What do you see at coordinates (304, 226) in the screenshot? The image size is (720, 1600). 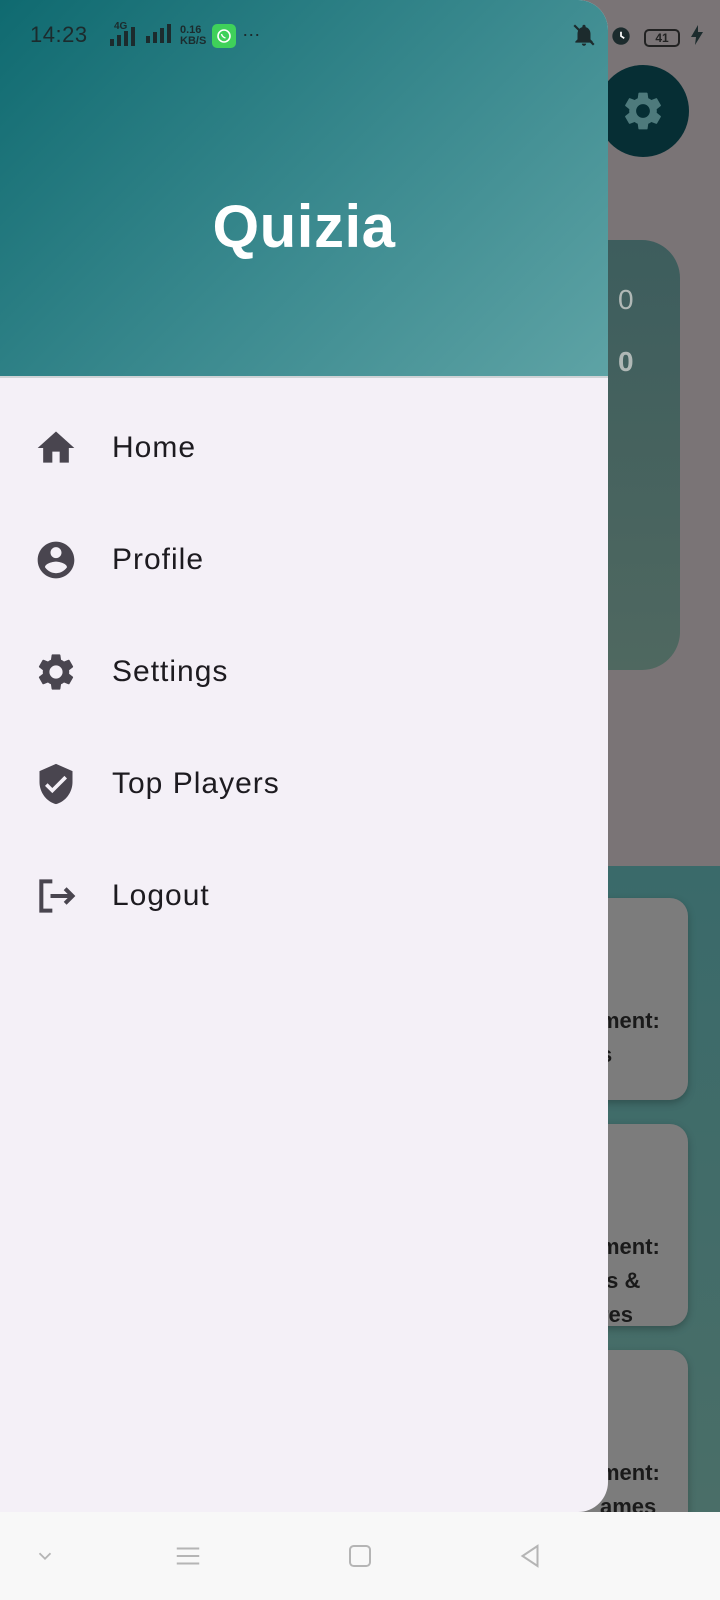 I see `app-title: Quizia` at bounding box center [304, 226].